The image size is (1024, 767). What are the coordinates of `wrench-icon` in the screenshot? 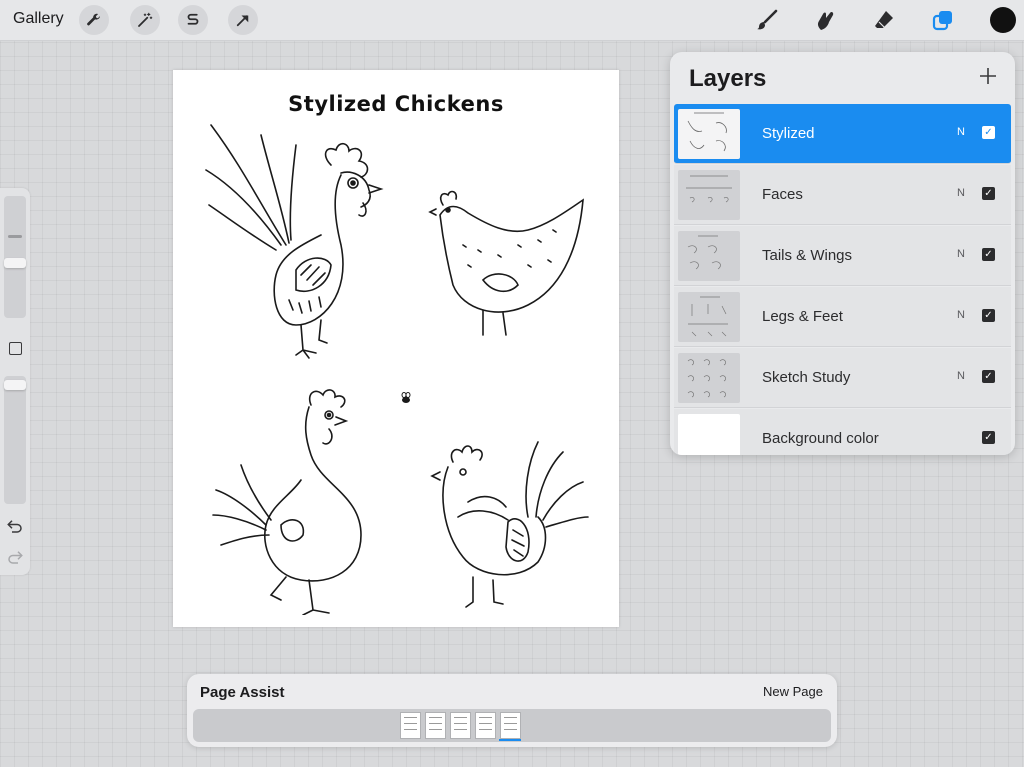 It's located at (94, 20).